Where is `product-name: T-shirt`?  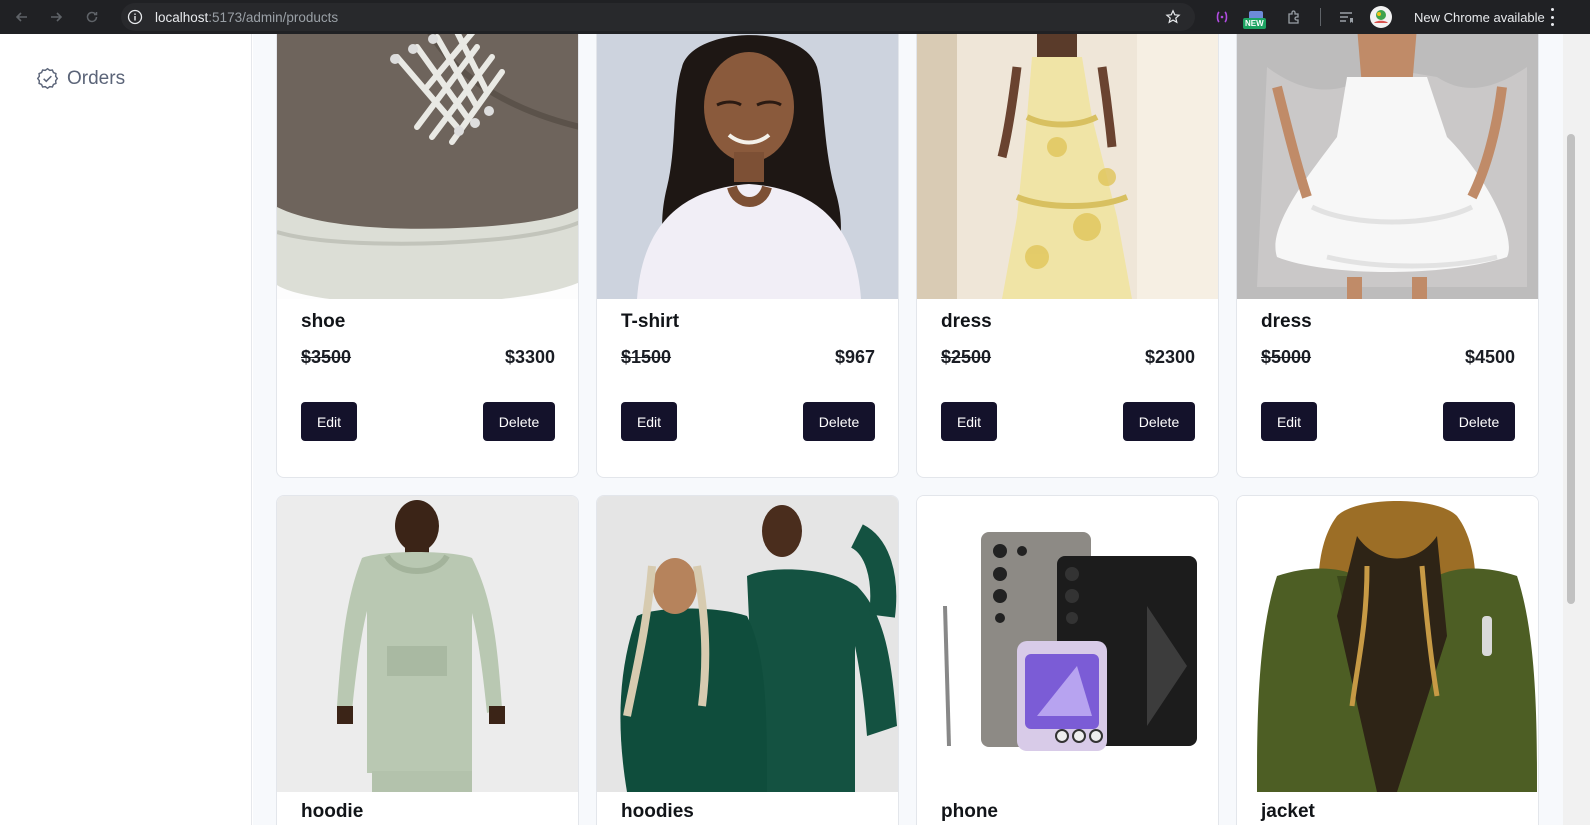
product-name: T-shirt is located at coordinates (650, 321).